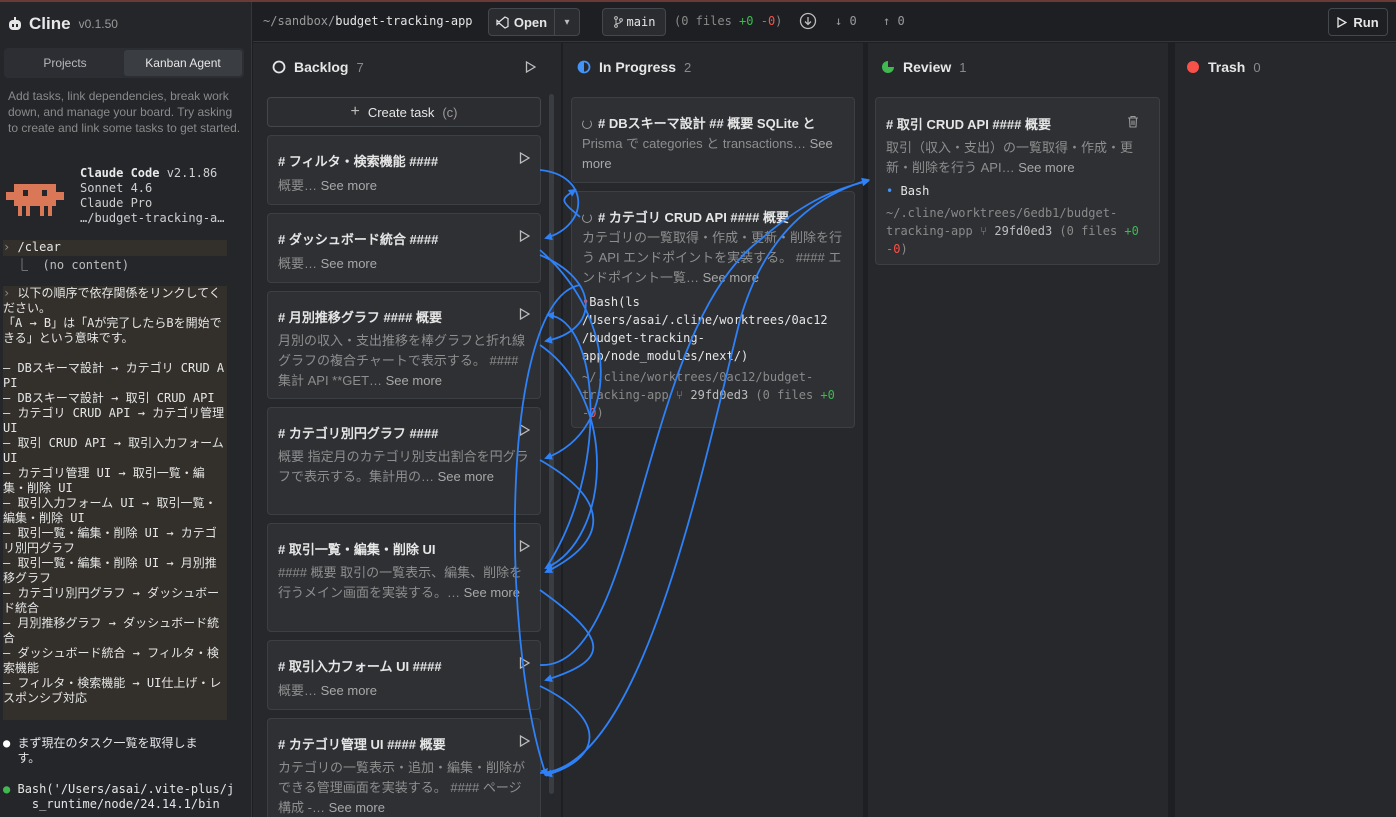 The width and height of the screenshot is (1396, 817). I want to click on run-button: Run, so click(1358, 22).